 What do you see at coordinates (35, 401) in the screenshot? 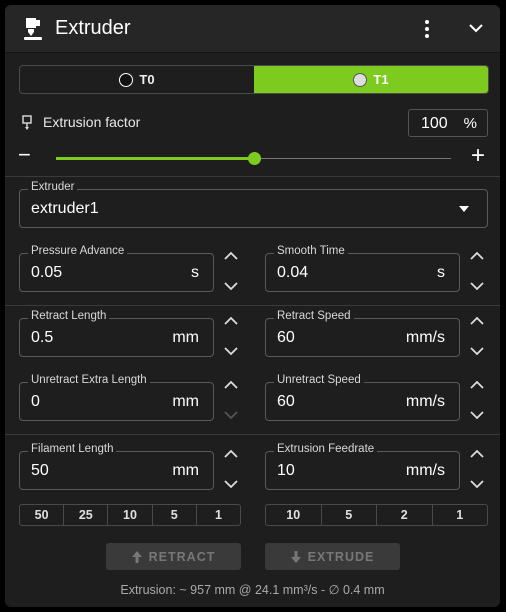
I see `unretract-extra-length-value: 0` at bounding box center [35, 401].